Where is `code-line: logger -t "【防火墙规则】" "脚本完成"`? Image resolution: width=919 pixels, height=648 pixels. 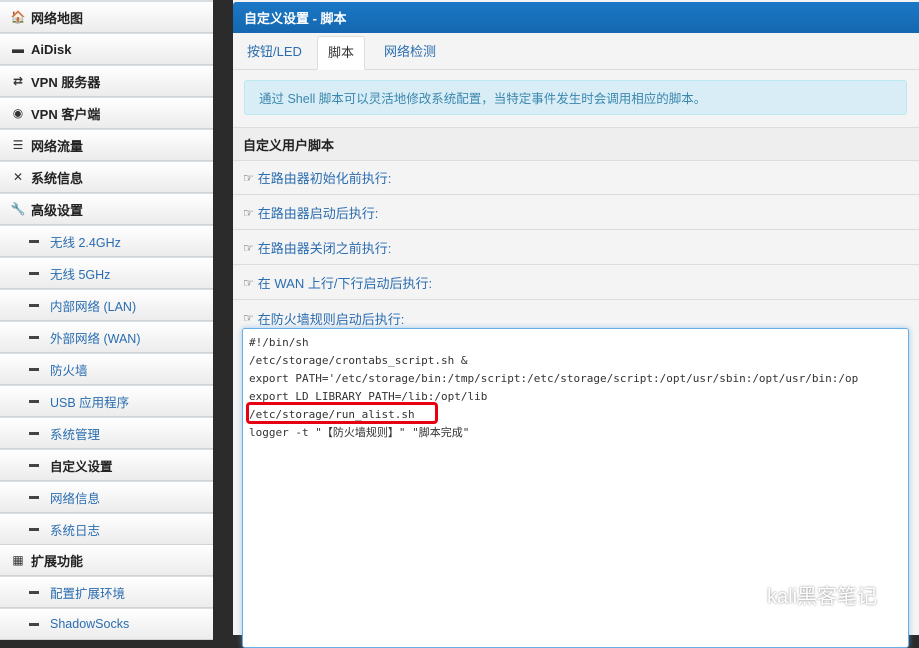
code-line: logger -t "【防火墙规则】" "脚本完成" is located at coordinates (359, 432).